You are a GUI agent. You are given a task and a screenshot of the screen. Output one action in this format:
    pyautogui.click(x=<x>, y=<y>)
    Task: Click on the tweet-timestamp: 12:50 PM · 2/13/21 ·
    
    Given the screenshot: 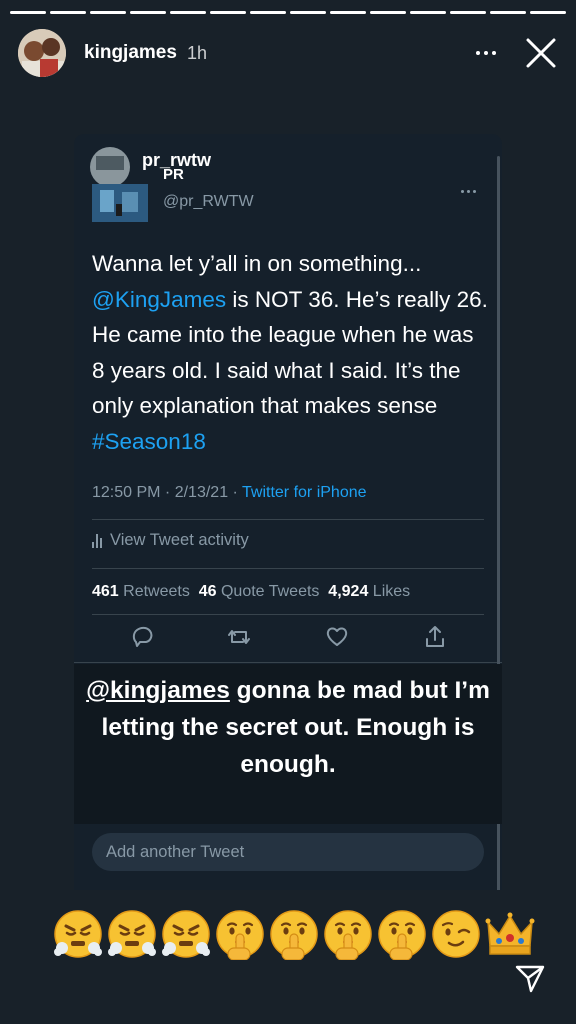 What is the action you would take?
    pyautogui.click(x=167, y=492)
    